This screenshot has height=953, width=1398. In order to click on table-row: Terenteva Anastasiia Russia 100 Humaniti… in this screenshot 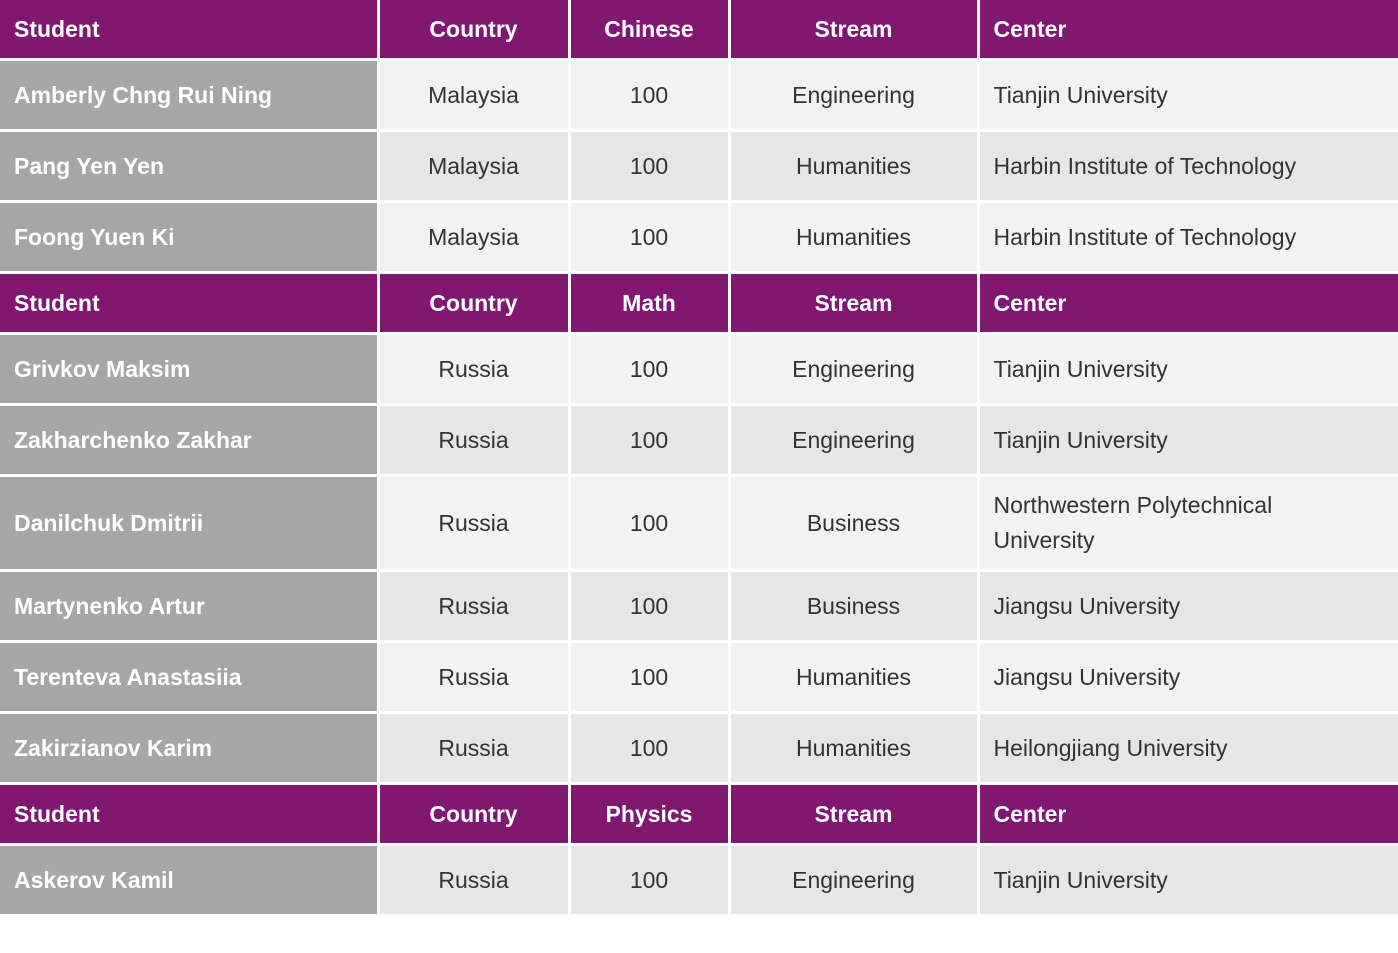, I will do `click(699, 677)`.